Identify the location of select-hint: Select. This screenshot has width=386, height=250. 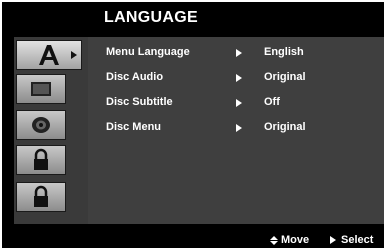
(351, 240).